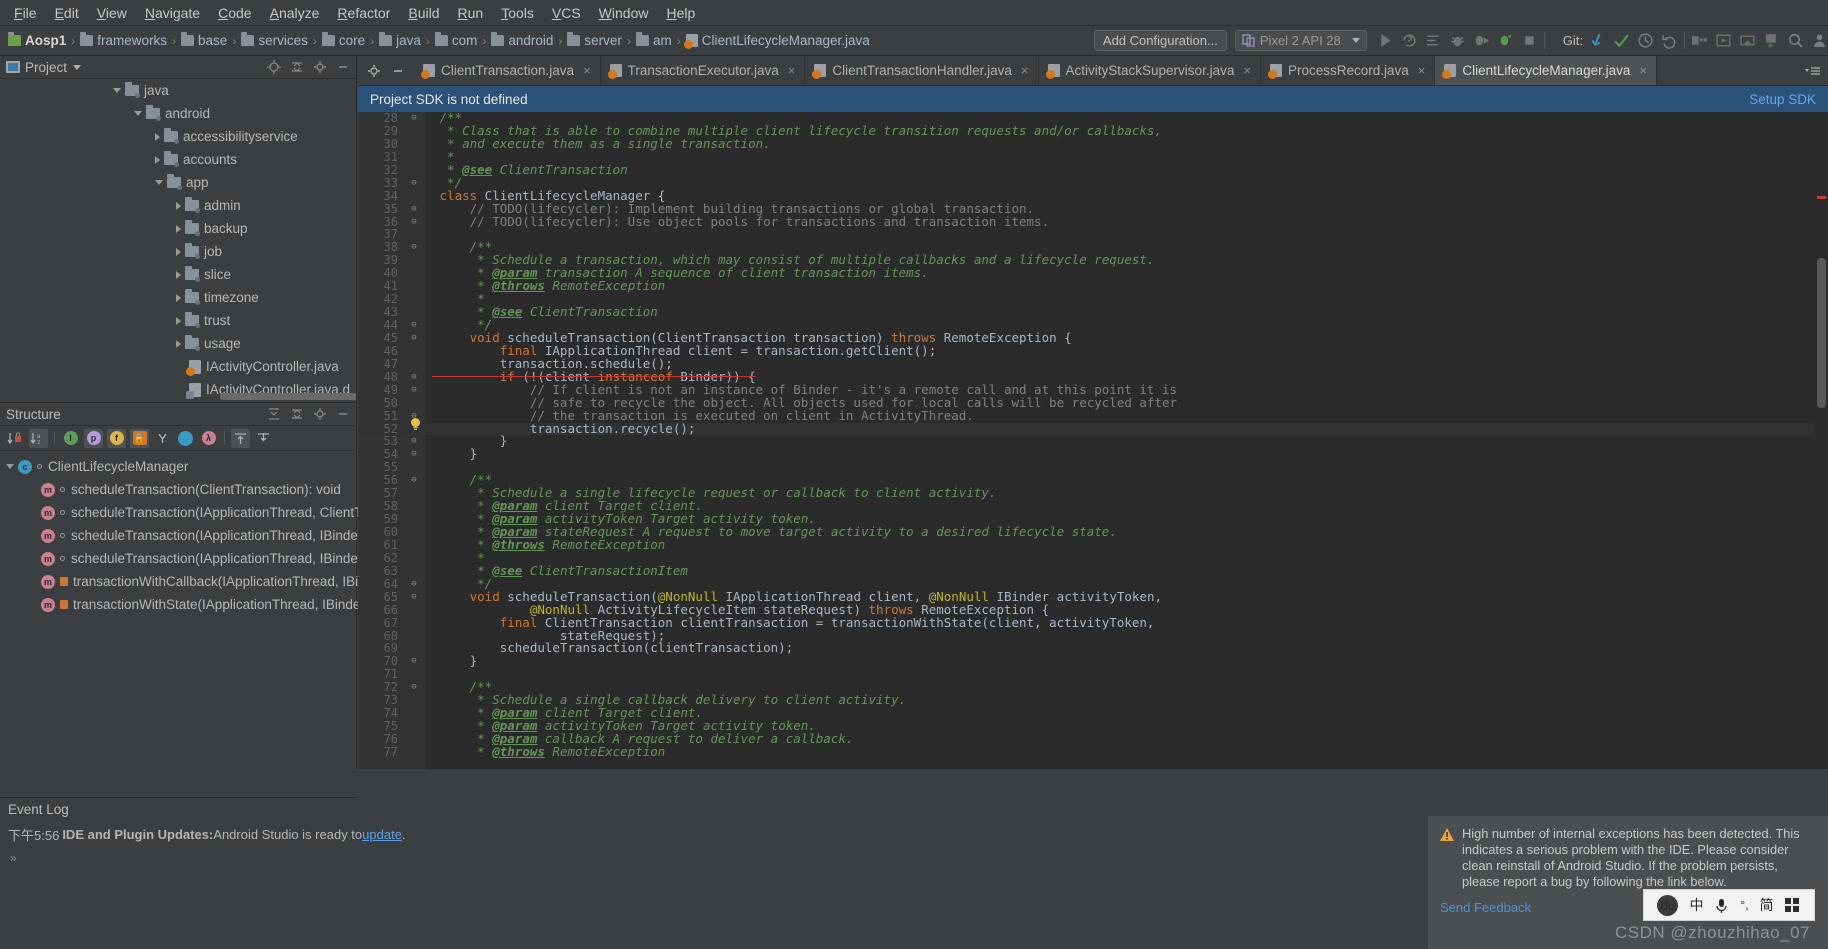 The image size is (1828, 949). What do you see at coordinates (343, 40) in the screenshot?
I see `breadcrumb-item-core: core` at bounding box center [343, 40].